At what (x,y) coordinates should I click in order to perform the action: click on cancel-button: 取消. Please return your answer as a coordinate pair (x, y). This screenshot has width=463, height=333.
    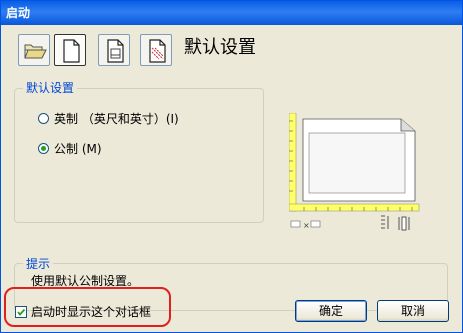
    Looking at the image, I should click on (413, 311).